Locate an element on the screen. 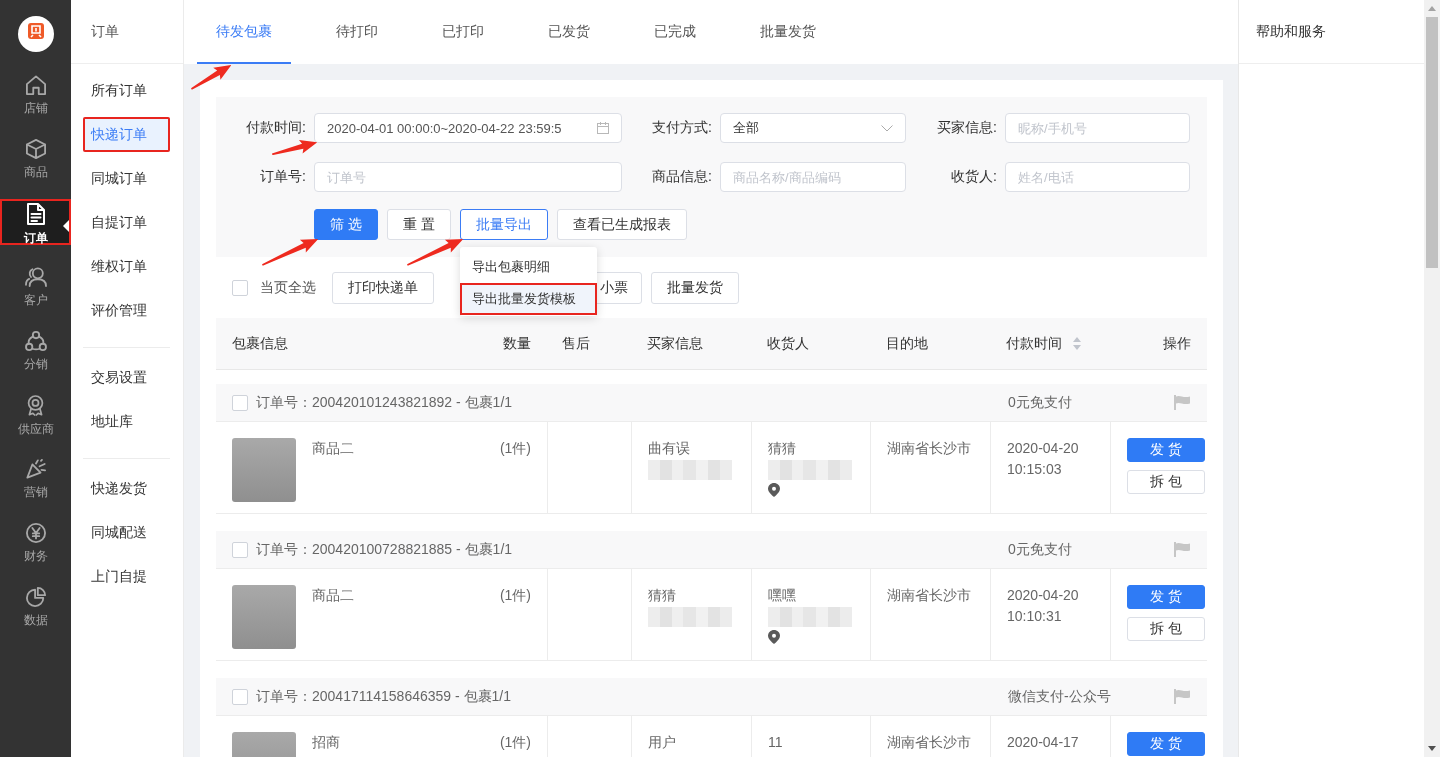  panel-title: 帮助和服务 is located at coordinates (1291, 31).